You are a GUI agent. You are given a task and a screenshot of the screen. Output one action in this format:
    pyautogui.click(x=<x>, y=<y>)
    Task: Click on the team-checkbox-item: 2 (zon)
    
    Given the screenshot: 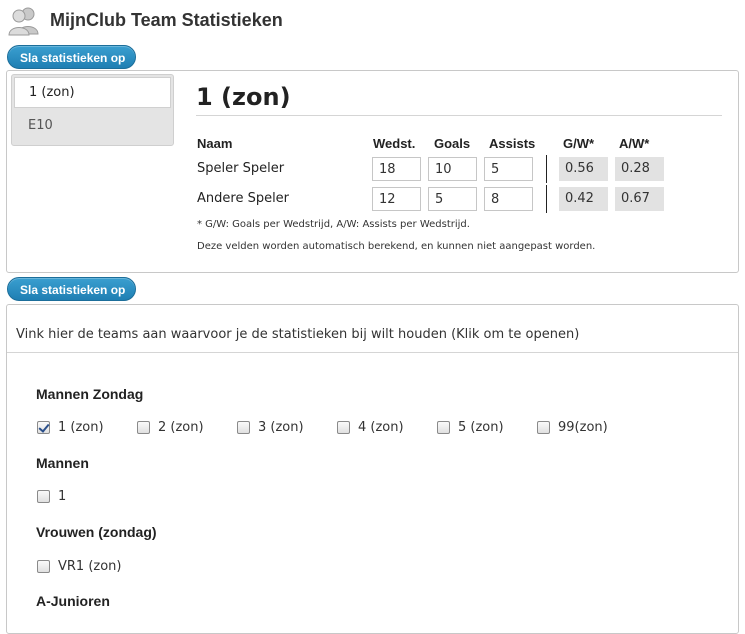 What is the action you would take?
    pyautogui.click(x=170, y=427)
    